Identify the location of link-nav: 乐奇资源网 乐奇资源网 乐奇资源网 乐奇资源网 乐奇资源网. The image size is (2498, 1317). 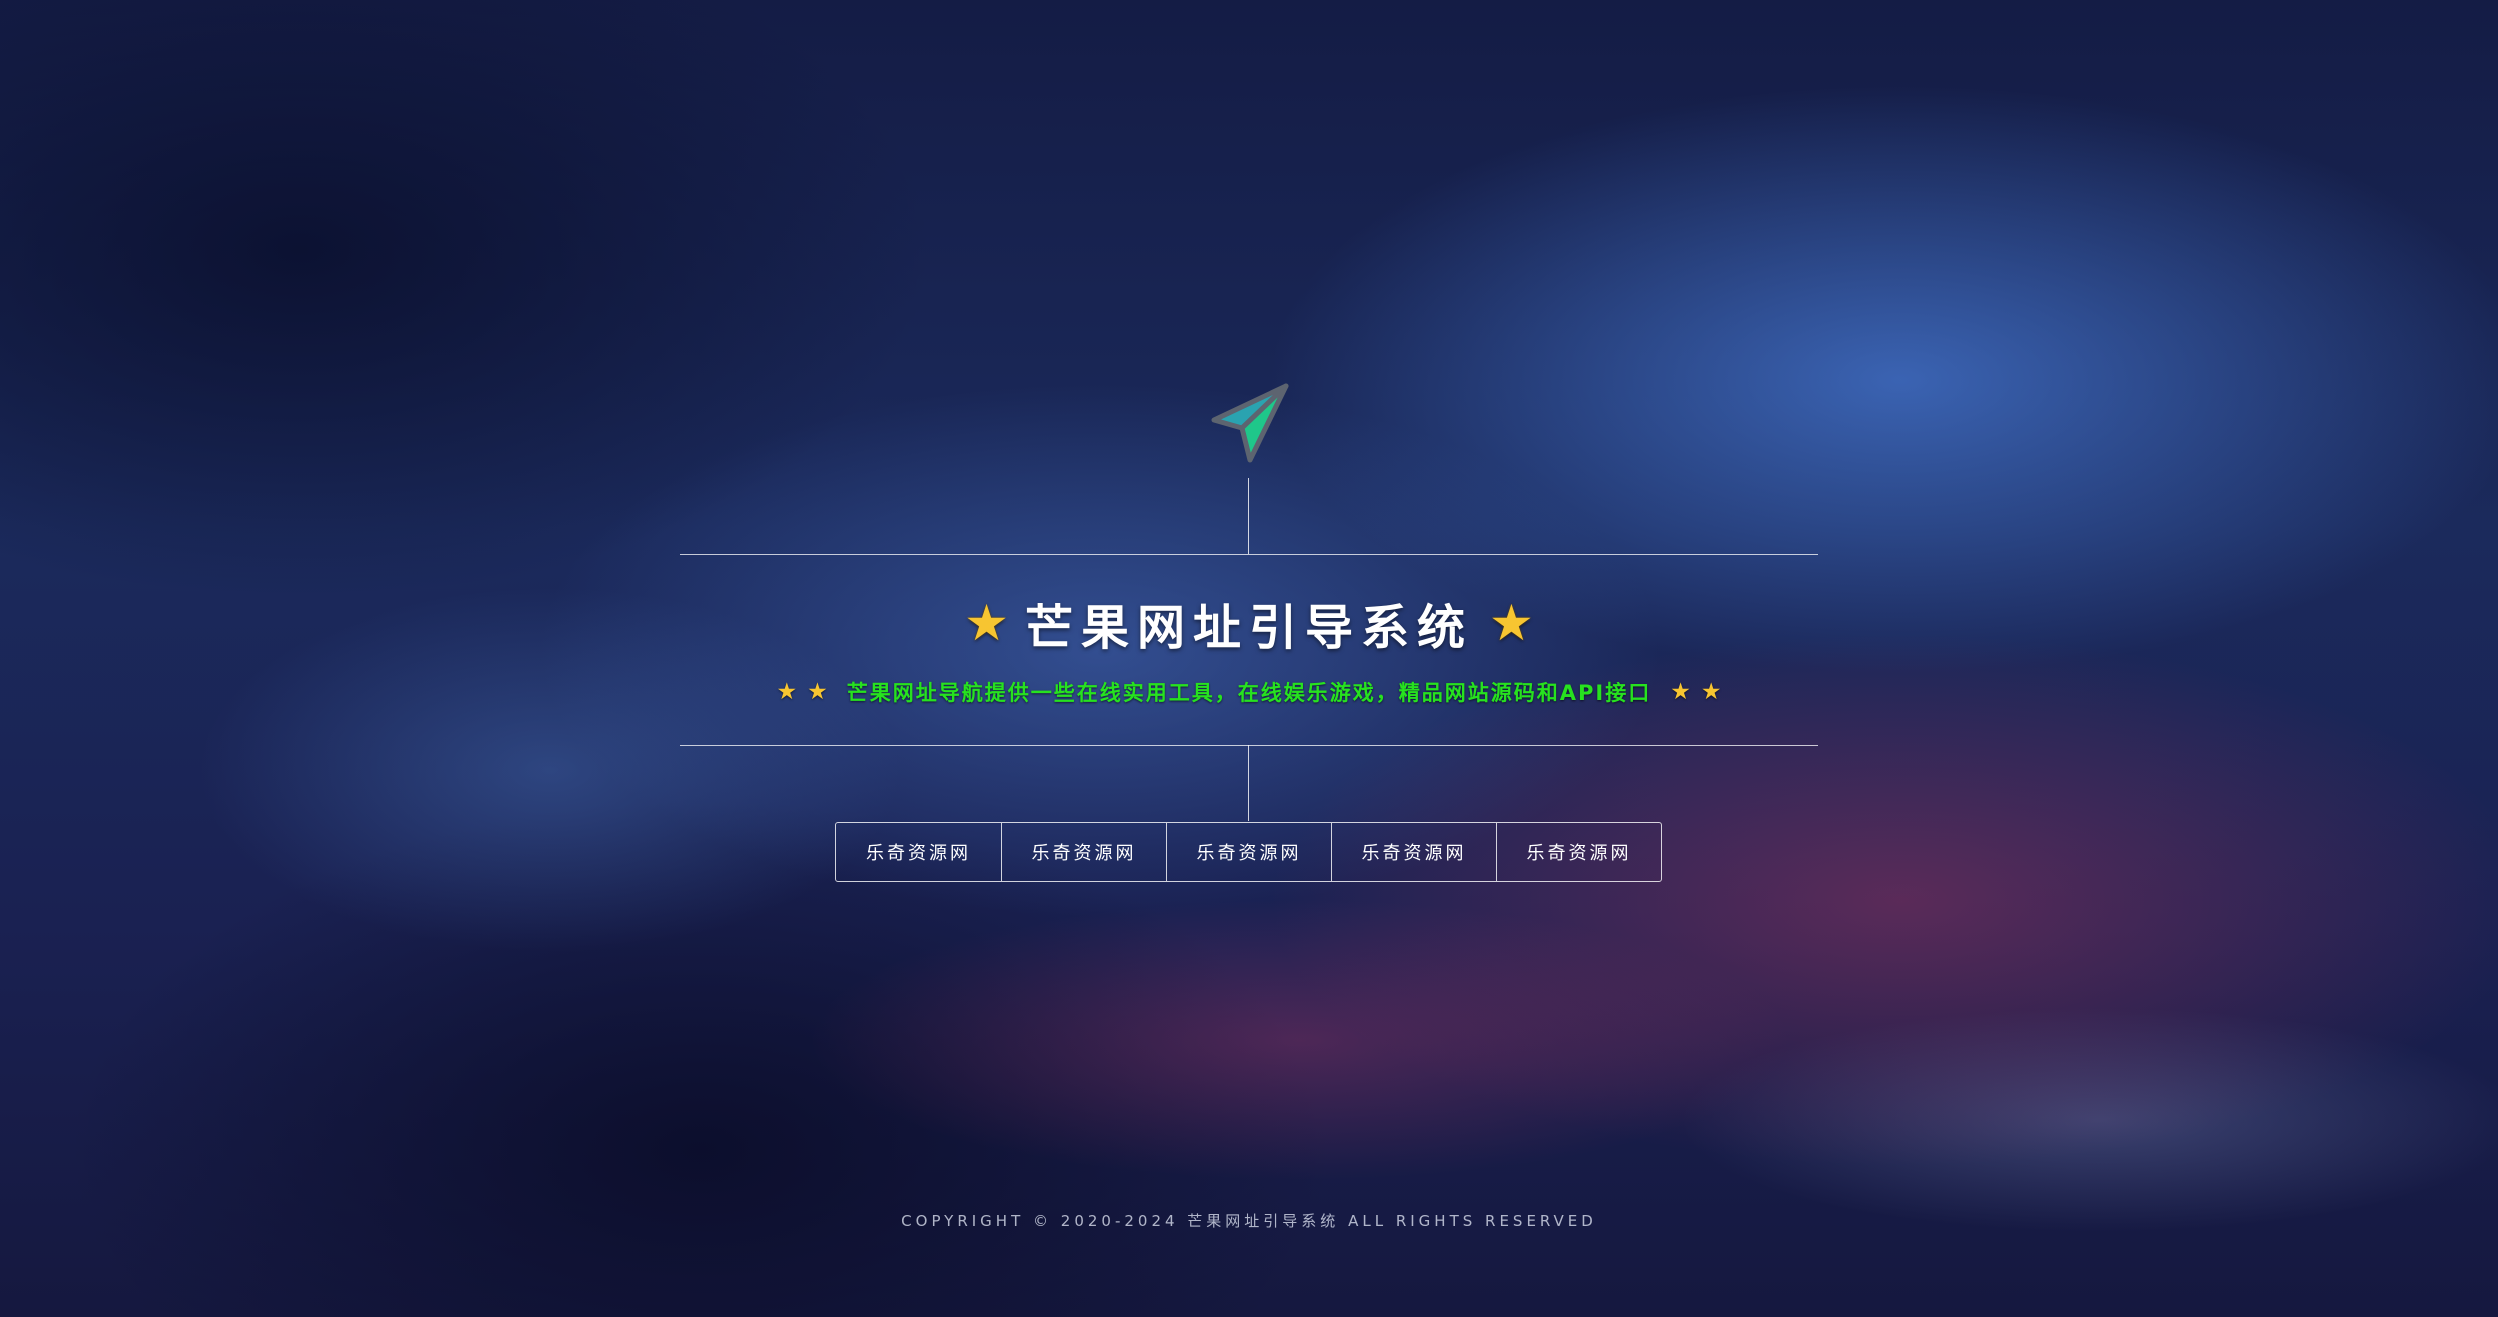
(1248, 852).